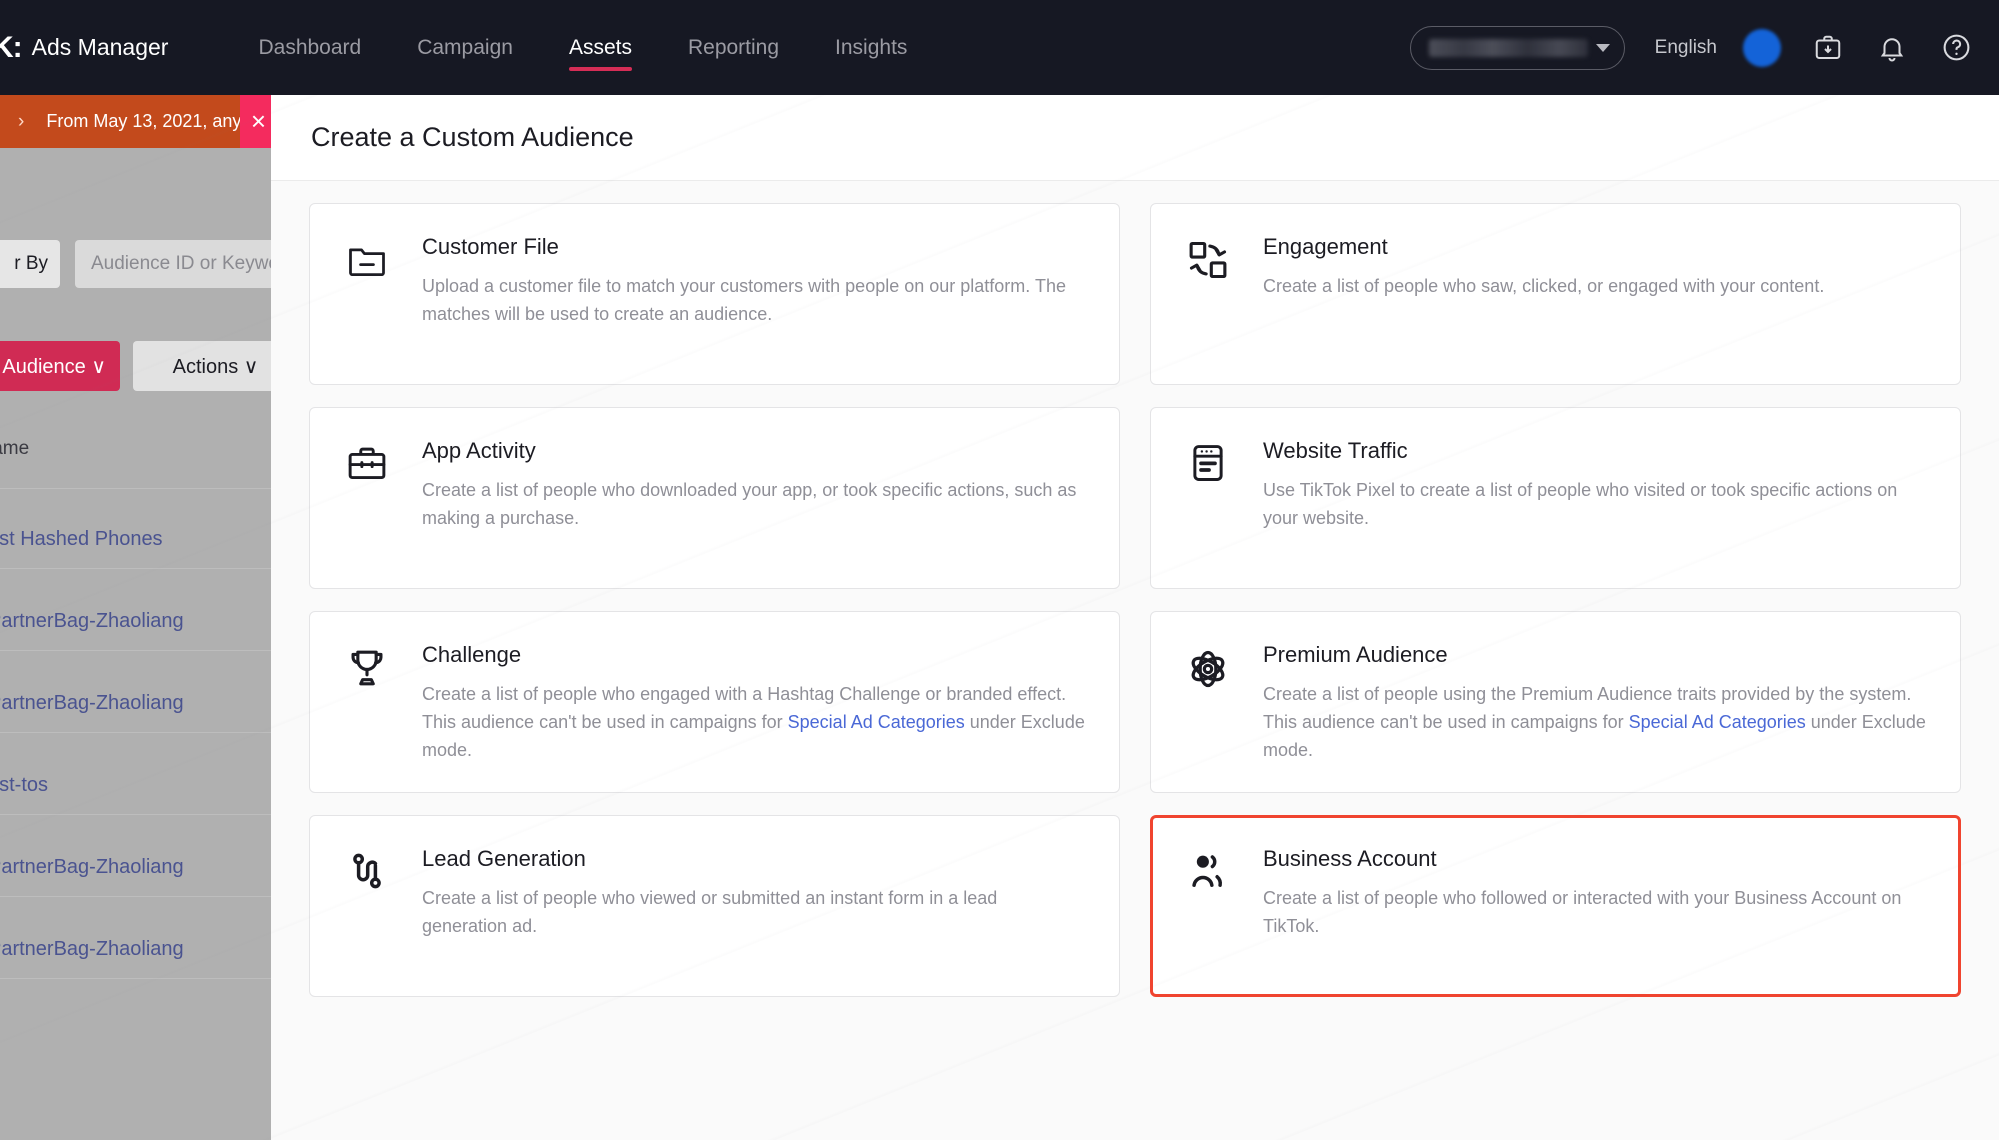 This screenshot has width=1999, height=1140. What do you see at coordinates (1355, 654) in the screenshot?
I see `audience-card-title: Premium Audience` at bounding box center [1355, 654].